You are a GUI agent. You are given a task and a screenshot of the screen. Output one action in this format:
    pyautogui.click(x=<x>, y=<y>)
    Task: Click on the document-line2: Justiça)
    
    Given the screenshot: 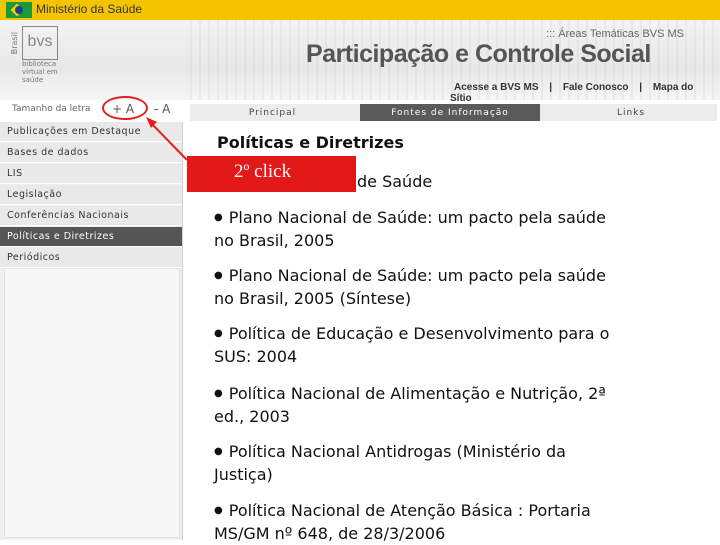 What is the action you would take?
    pyautogui.click(x=243, y=474)
    